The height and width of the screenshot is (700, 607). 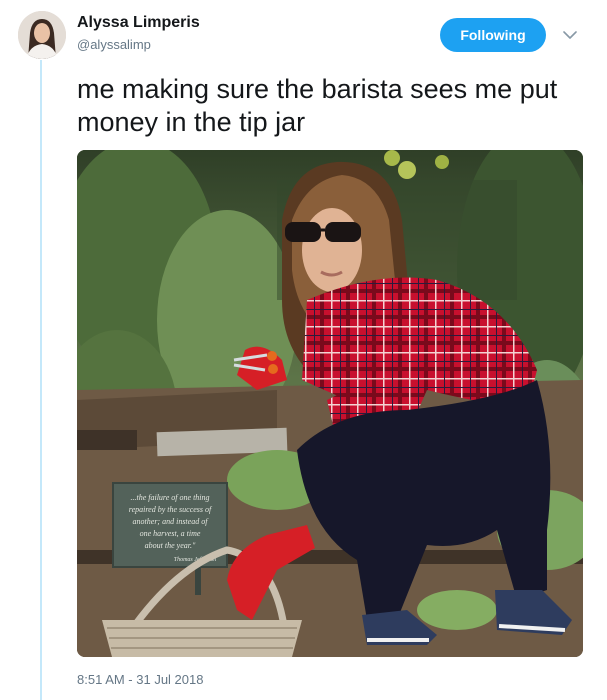 I want to click on chevron-down-icon, so click(x=570, y=35).